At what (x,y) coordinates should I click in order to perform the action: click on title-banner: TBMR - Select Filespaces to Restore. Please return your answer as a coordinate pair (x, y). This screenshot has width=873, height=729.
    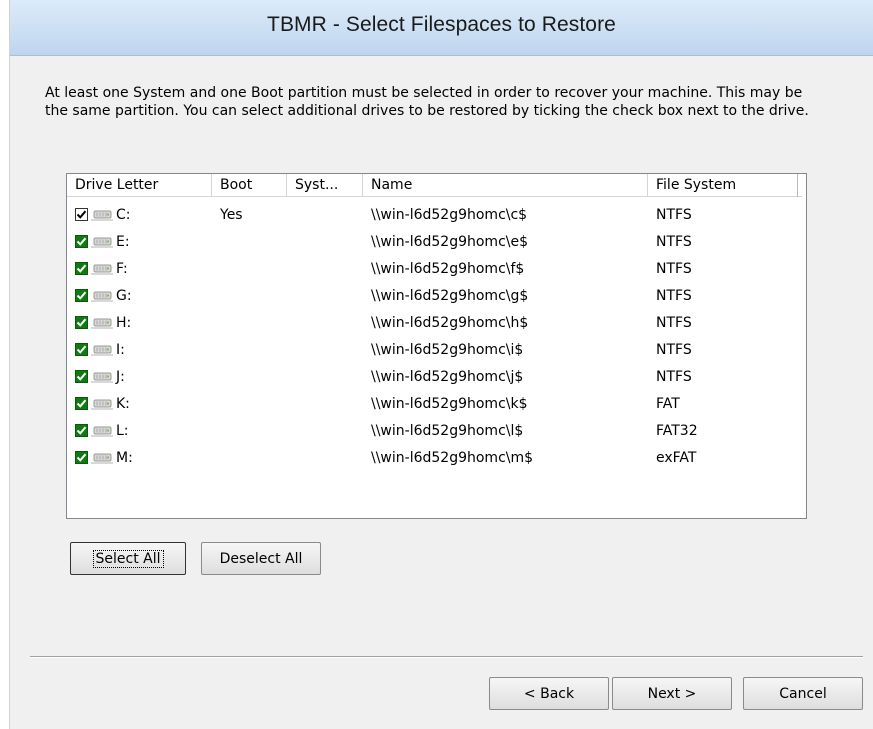
    Looking at the image, I should click on (441, 28).